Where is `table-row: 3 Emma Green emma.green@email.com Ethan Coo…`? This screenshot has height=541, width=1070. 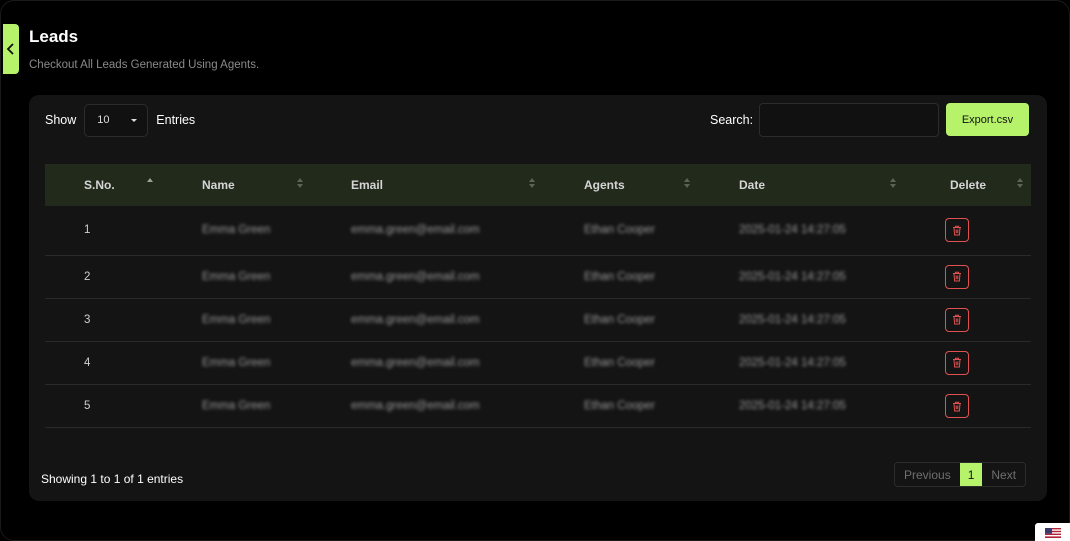 table-row: 3 Emma Green emma.green@email.com Ethan Coo… is located at coordinates (538, 320).